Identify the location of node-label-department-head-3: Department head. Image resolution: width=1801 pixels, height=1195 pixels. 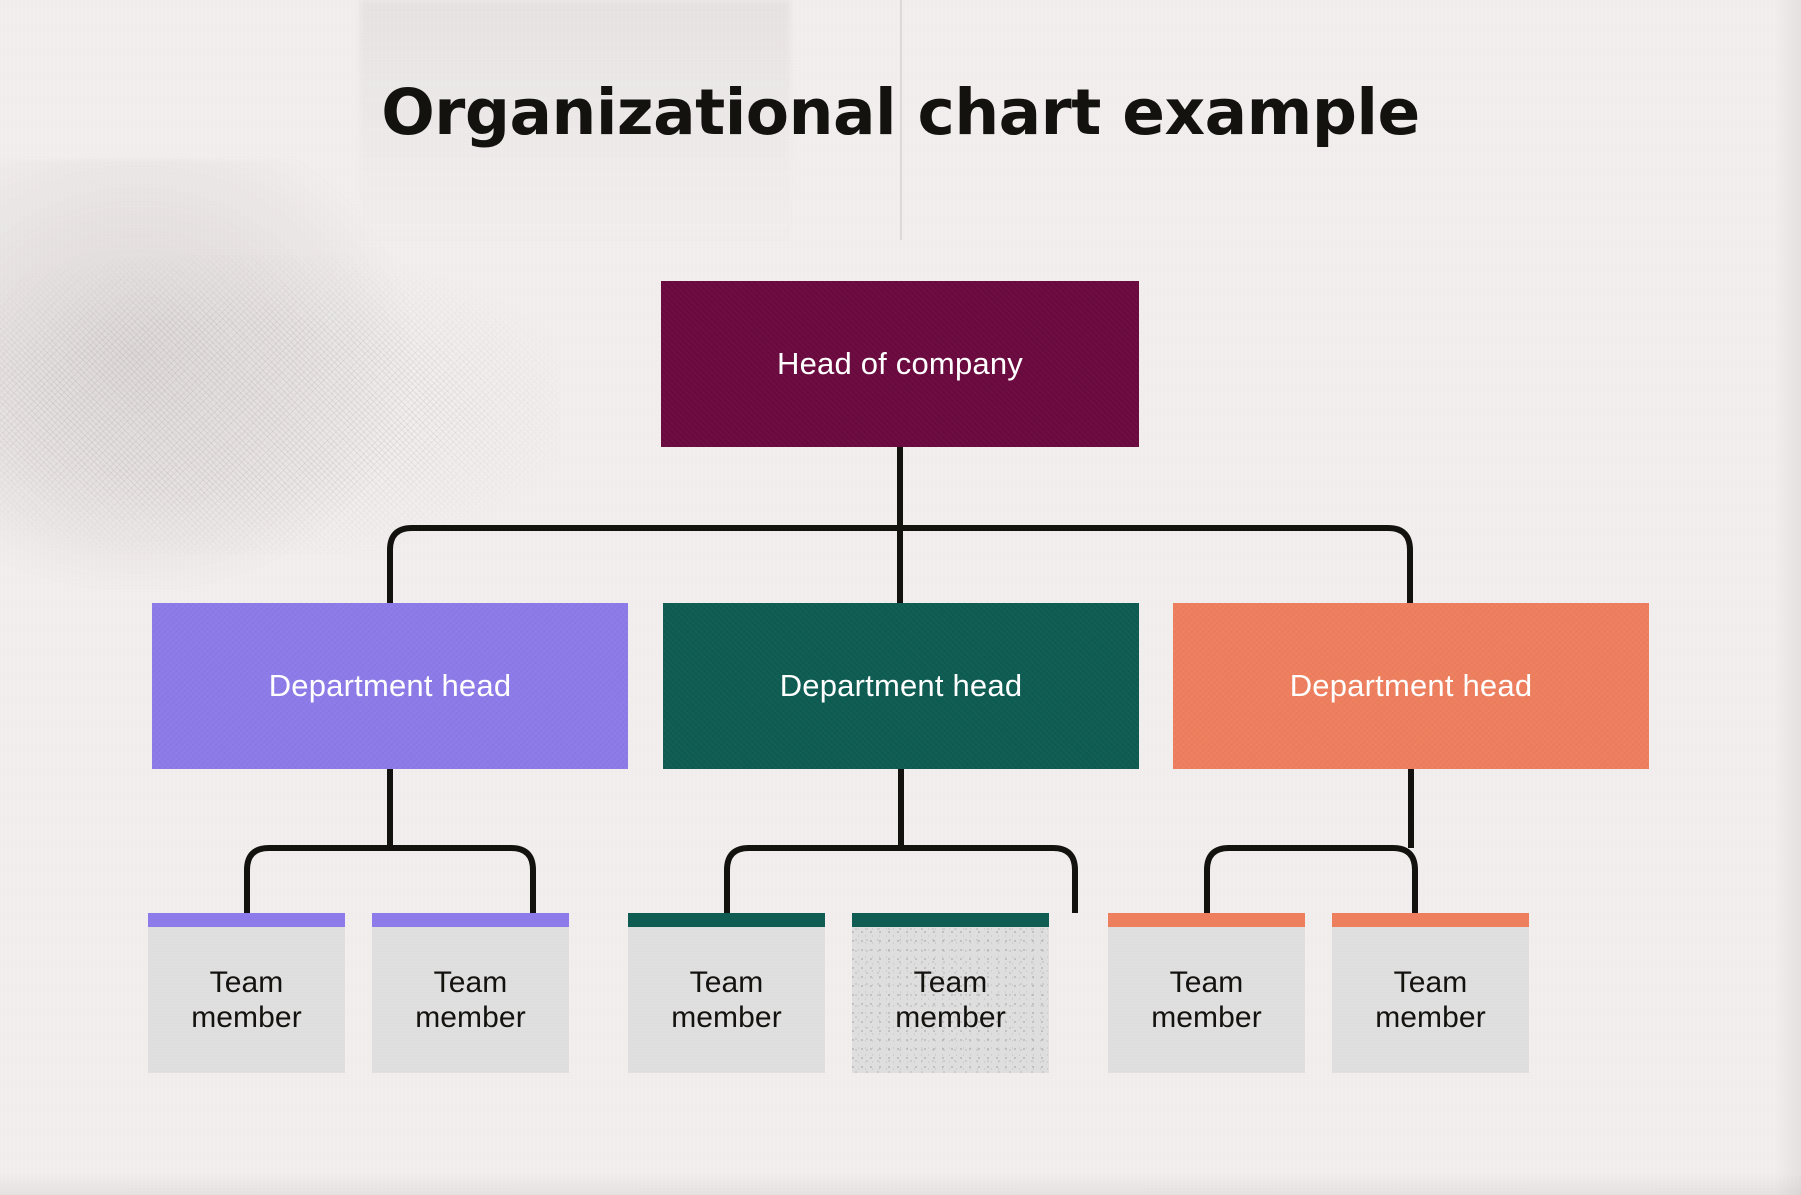
(1411, 685).